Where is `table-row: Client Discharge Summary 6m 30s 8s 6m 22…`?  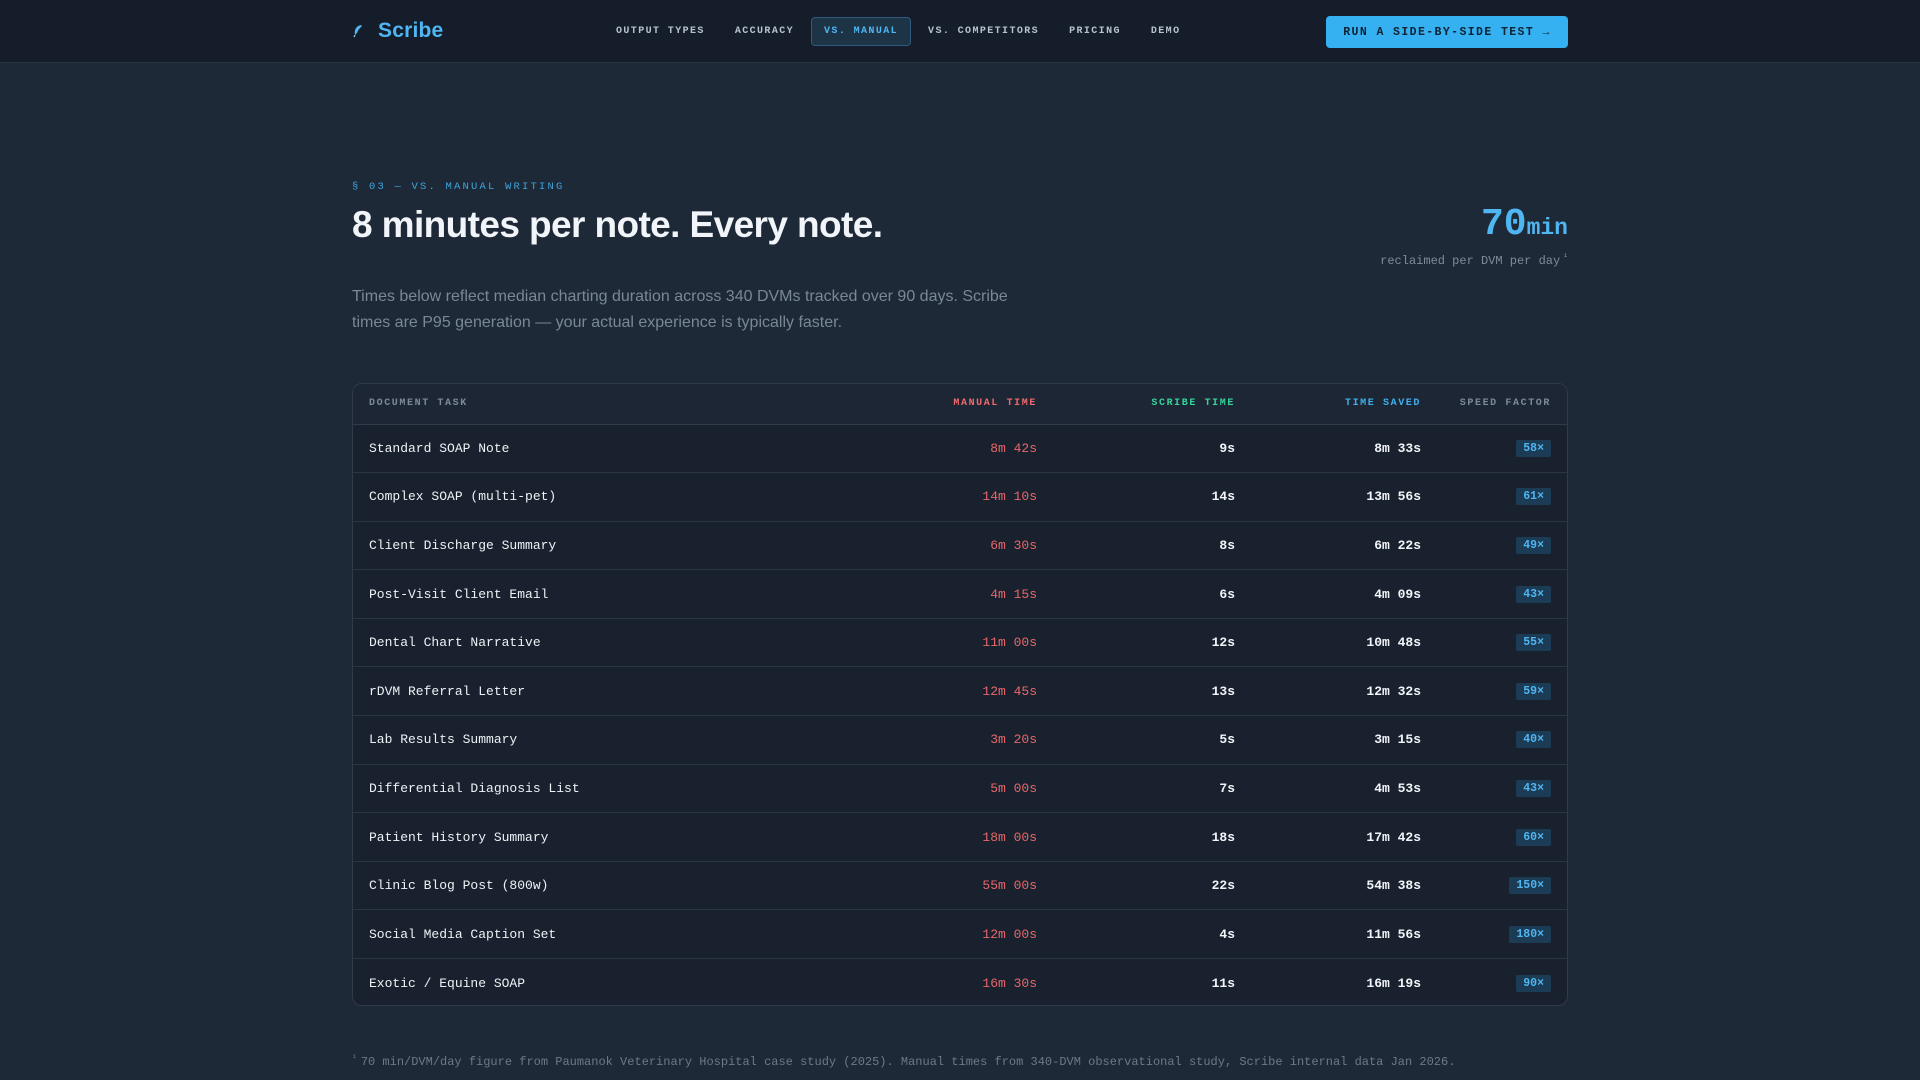
table-row: Client Discharge Summary 6m 30s 8s 6m 22… is located at coordinates (960, 545).